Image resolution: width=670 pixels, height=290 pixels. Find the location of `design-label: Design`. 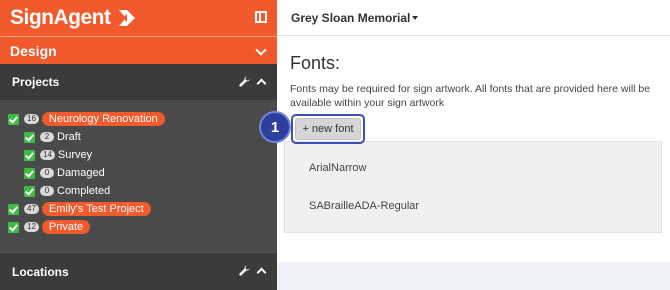

design-label: Design is located at coordinates (33, 50).